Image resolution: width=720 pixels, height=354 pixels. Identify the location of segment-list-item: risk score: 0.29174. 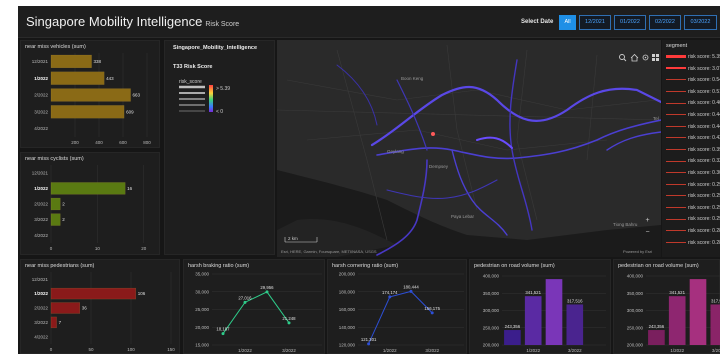
(693, 220).